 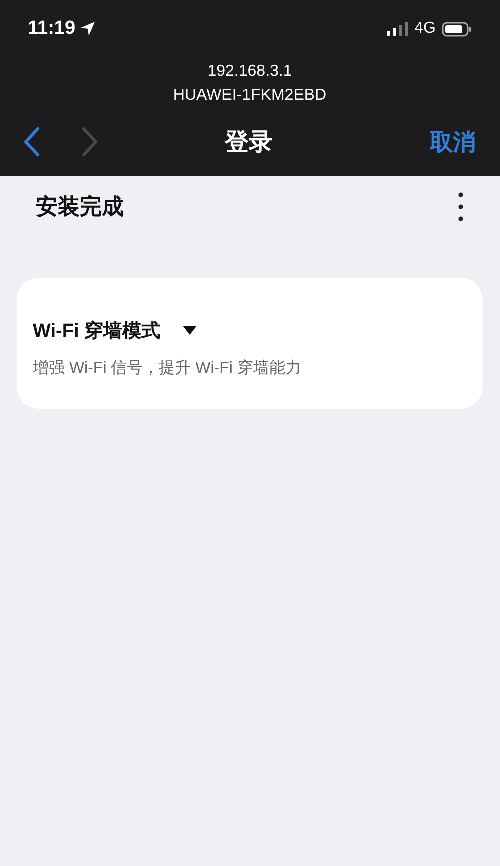 I want to click on card-description: 增强 Wi-Fi 信号，提升 Wi-Fi 穿墙能力, so click(x=167, y=368).